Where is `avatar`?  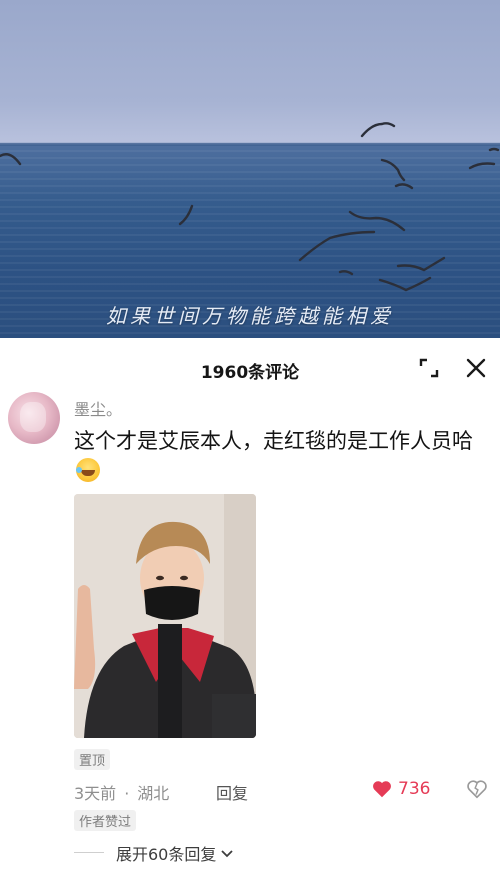
avatar is located at coordinates (34, 418).